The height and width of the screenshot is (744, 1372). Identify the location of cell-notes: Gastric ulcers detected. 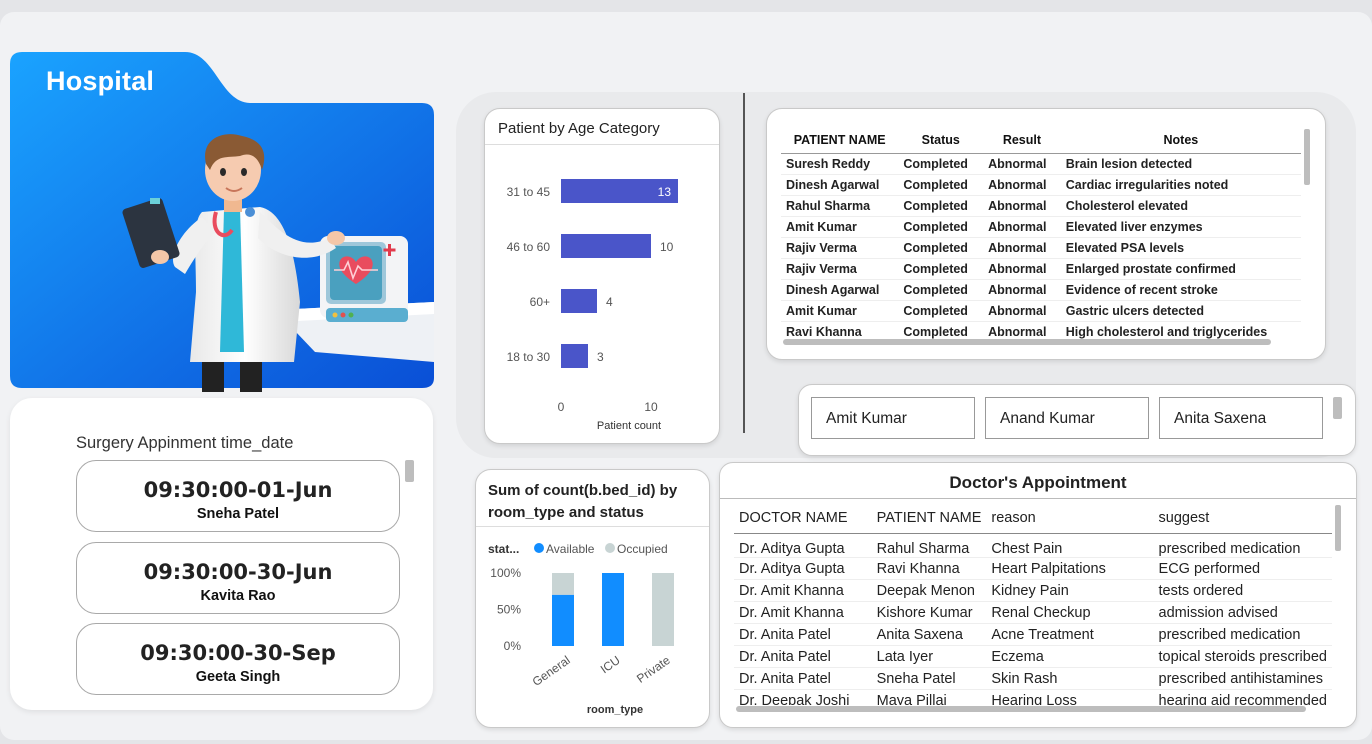
(1180, 311).